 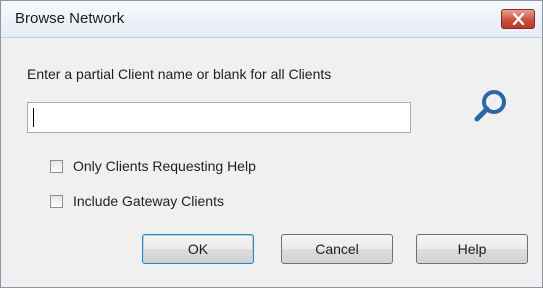 What do you see at coordinates (219, 117) in the screenshot?
I see `client-name-input` at bounding box center [219, 117].